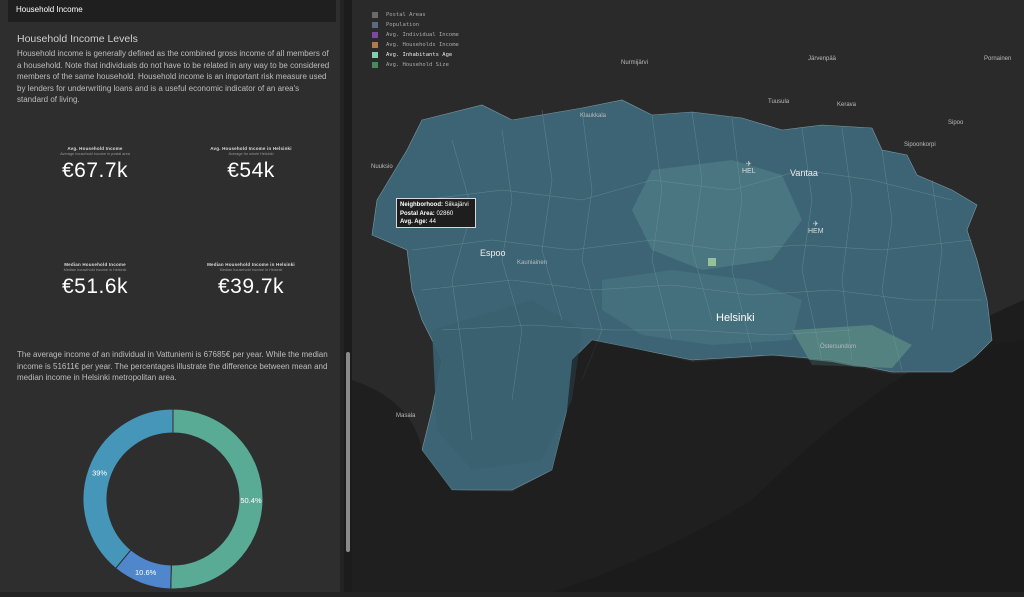  I want to click on panel-header: Household Income, so click(172, 11).